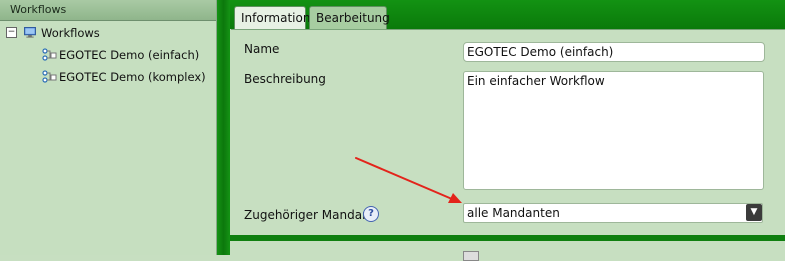 The width and height of the screenshot is (785, 261). I want to click on tree-item-workflow: EGOTEC Demo (komplex), so click(124, 77).